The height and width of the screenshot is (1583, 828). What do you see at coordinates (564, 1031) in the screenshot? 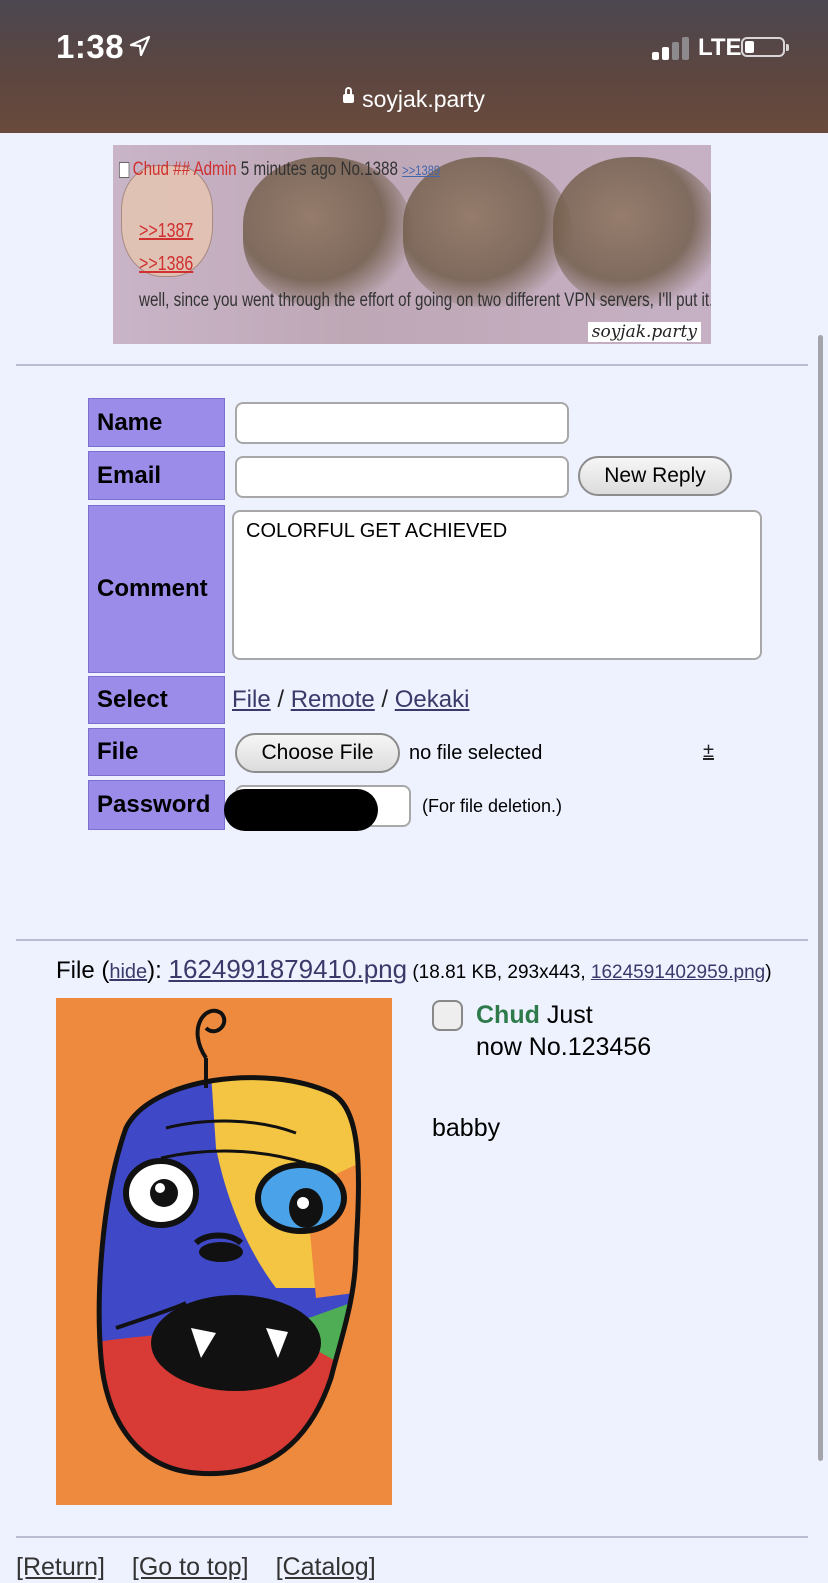
I see `post-header: Chud Just now No.123456` at bounding box center [564, 1031].